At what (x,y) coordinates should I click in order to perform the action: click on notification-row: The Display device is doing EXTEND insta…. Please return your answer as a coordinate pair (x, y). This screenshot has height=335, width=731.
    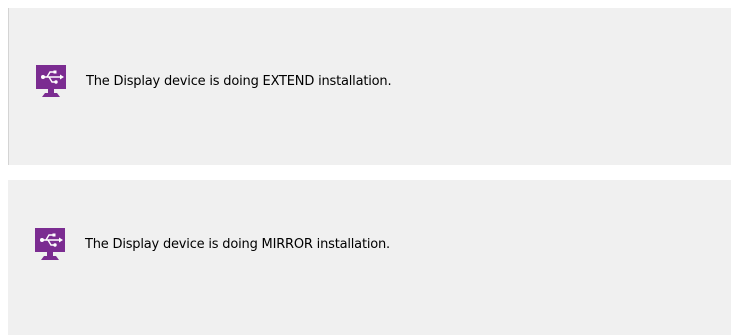
    Looking at the image, I should click on (213, 81).